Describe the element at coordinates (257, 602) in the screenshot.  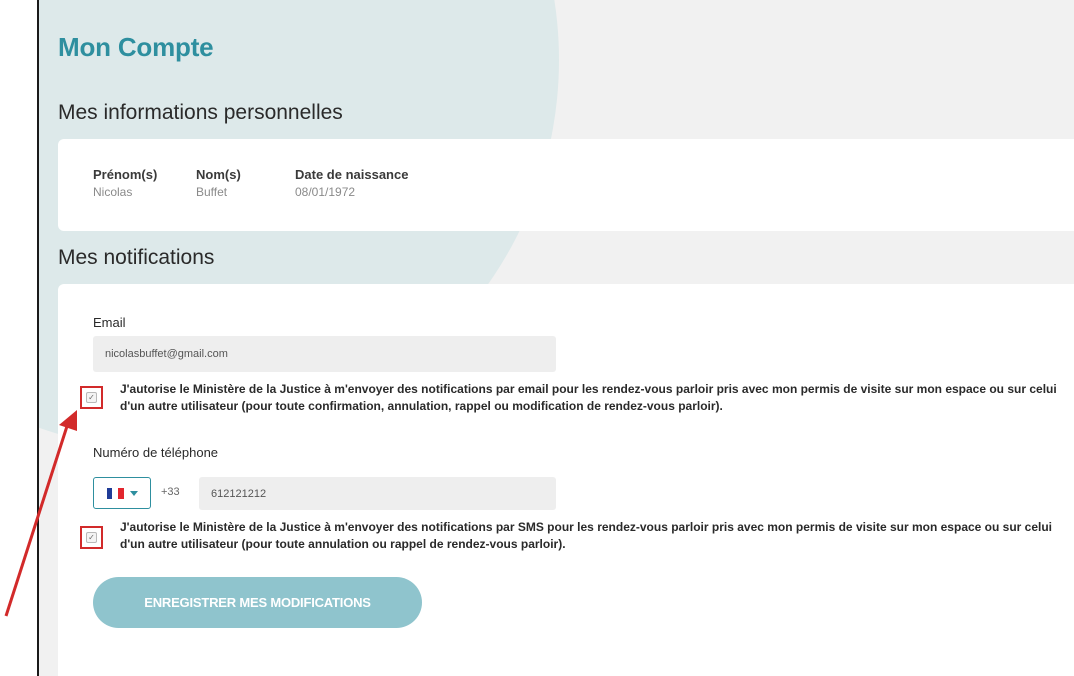
I see `save-changes-button: ENREGISTRER MES MODIFICATIONS` at that location.